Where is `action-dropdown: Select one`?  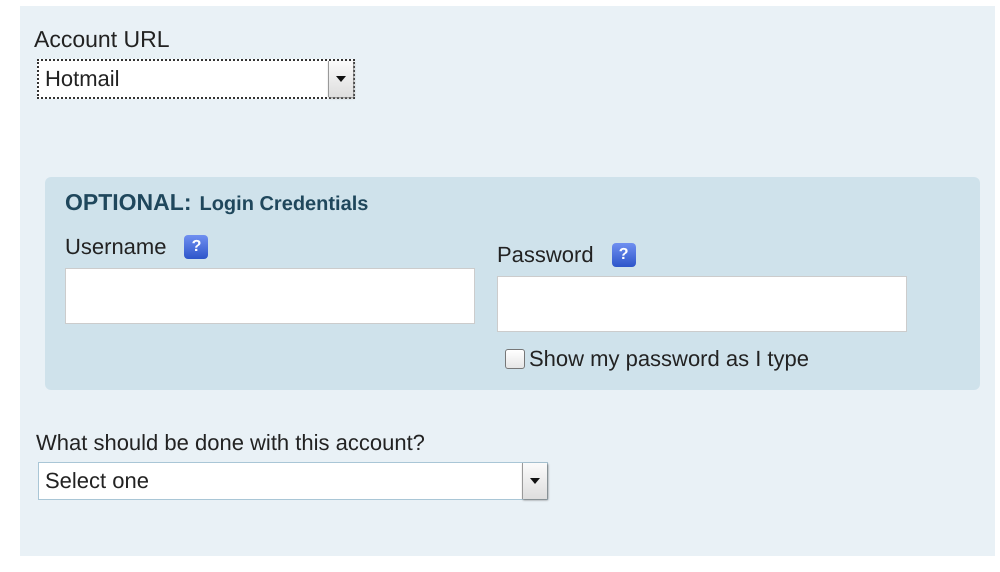
action-dropdown: Select one is located at coordinates (293, 481).